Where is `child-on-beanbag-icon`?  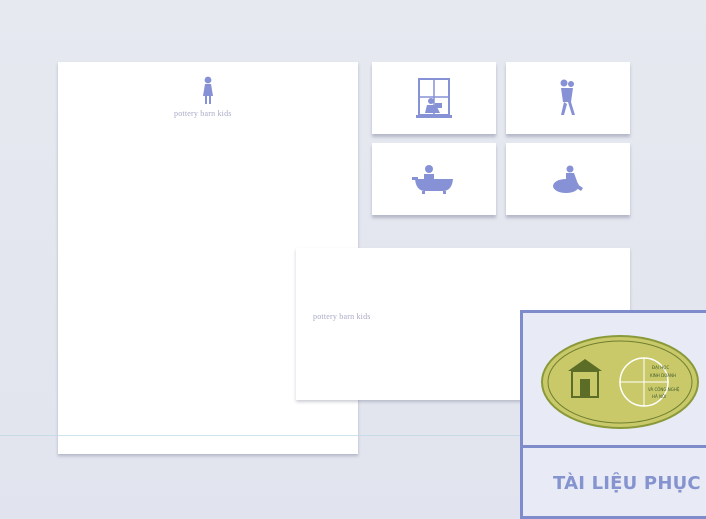
child-on-beanbag-icon is located at coordinates (568, 179).